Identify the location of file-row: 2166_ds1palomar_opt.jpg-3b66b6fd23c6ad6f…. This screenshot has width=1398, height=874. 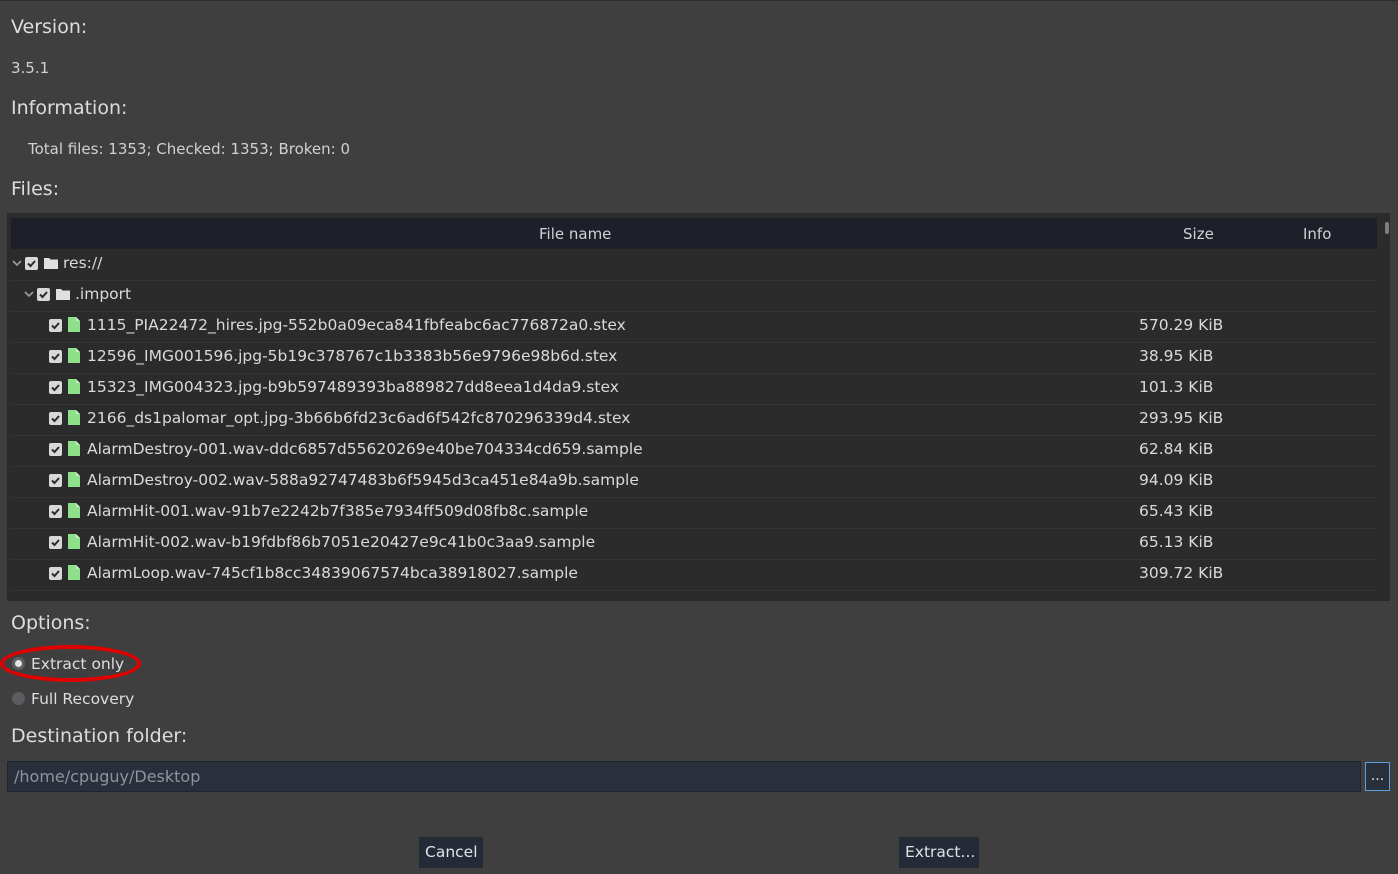
(694, 420).